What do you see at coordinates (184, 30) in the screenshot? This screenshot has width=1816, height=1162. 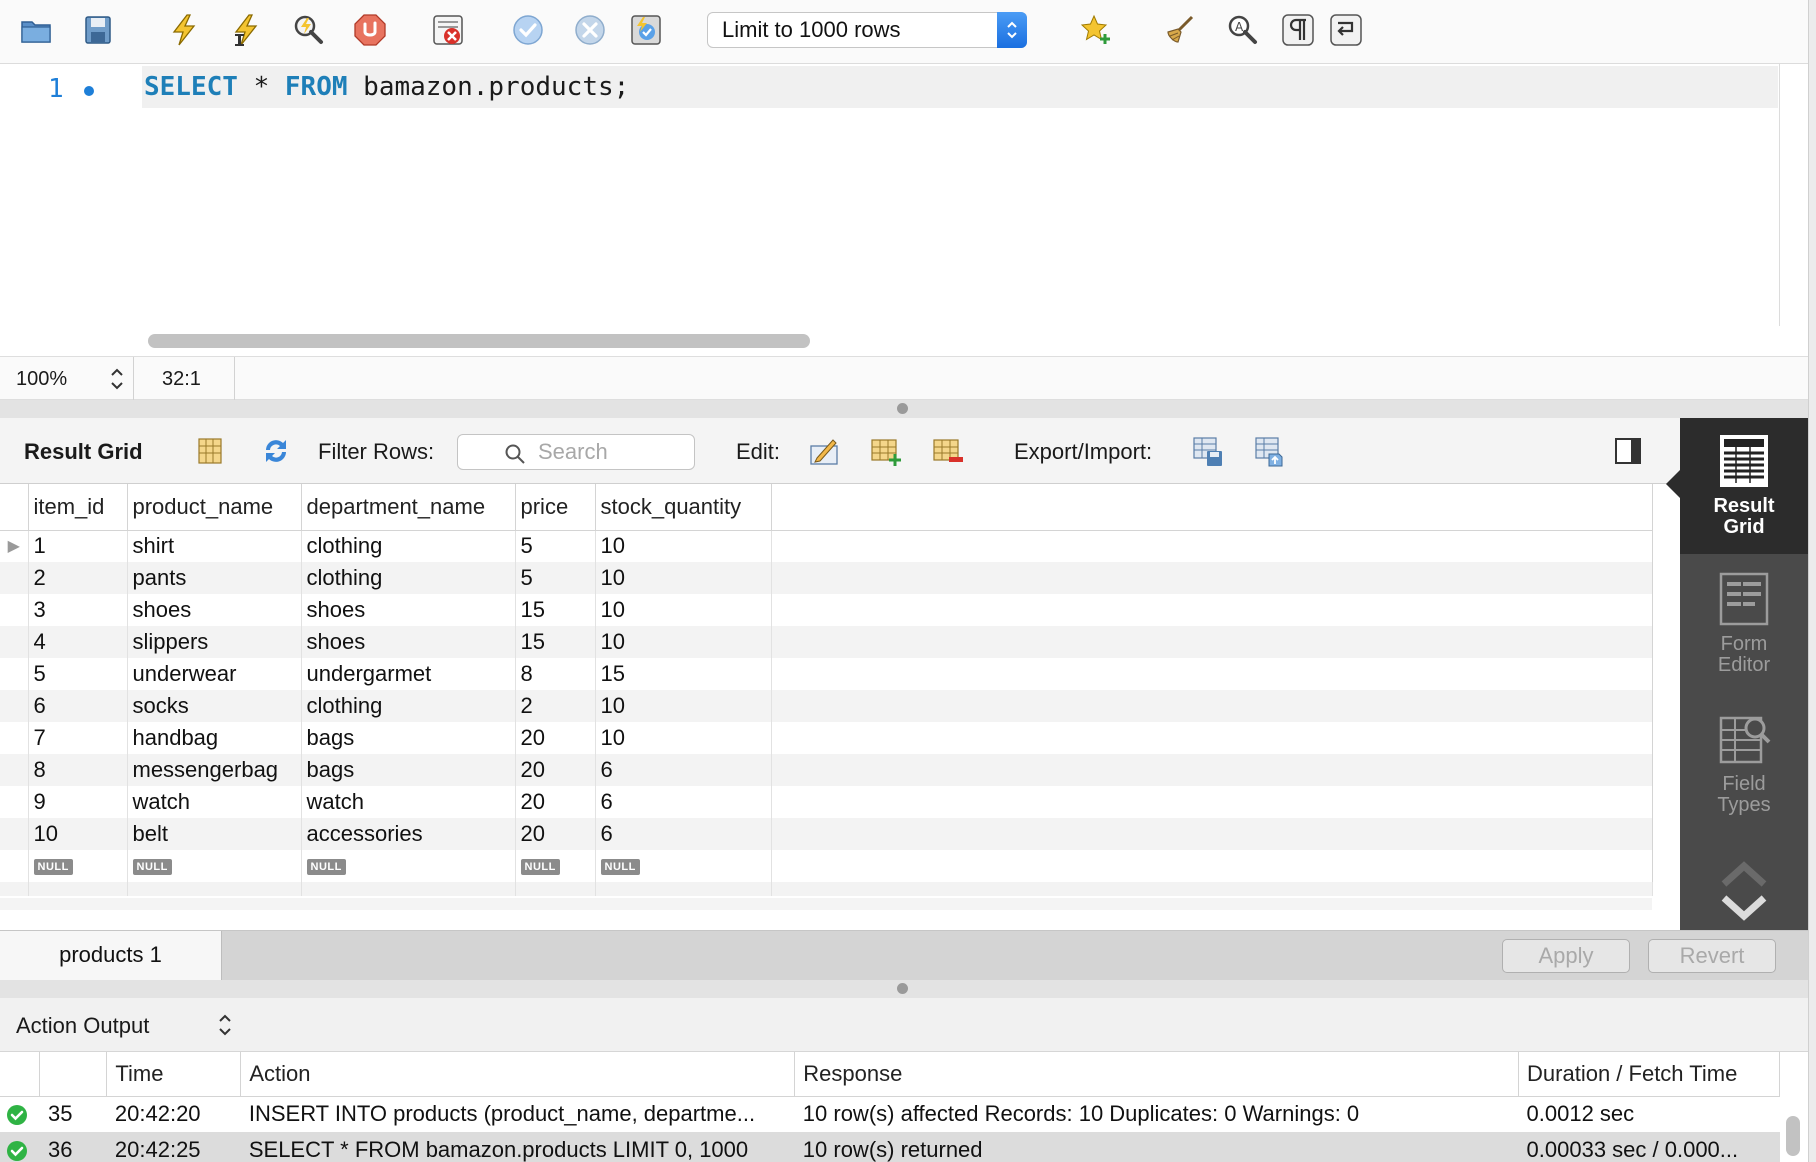 I see `execute-icon` at bounding box center [184, 30].